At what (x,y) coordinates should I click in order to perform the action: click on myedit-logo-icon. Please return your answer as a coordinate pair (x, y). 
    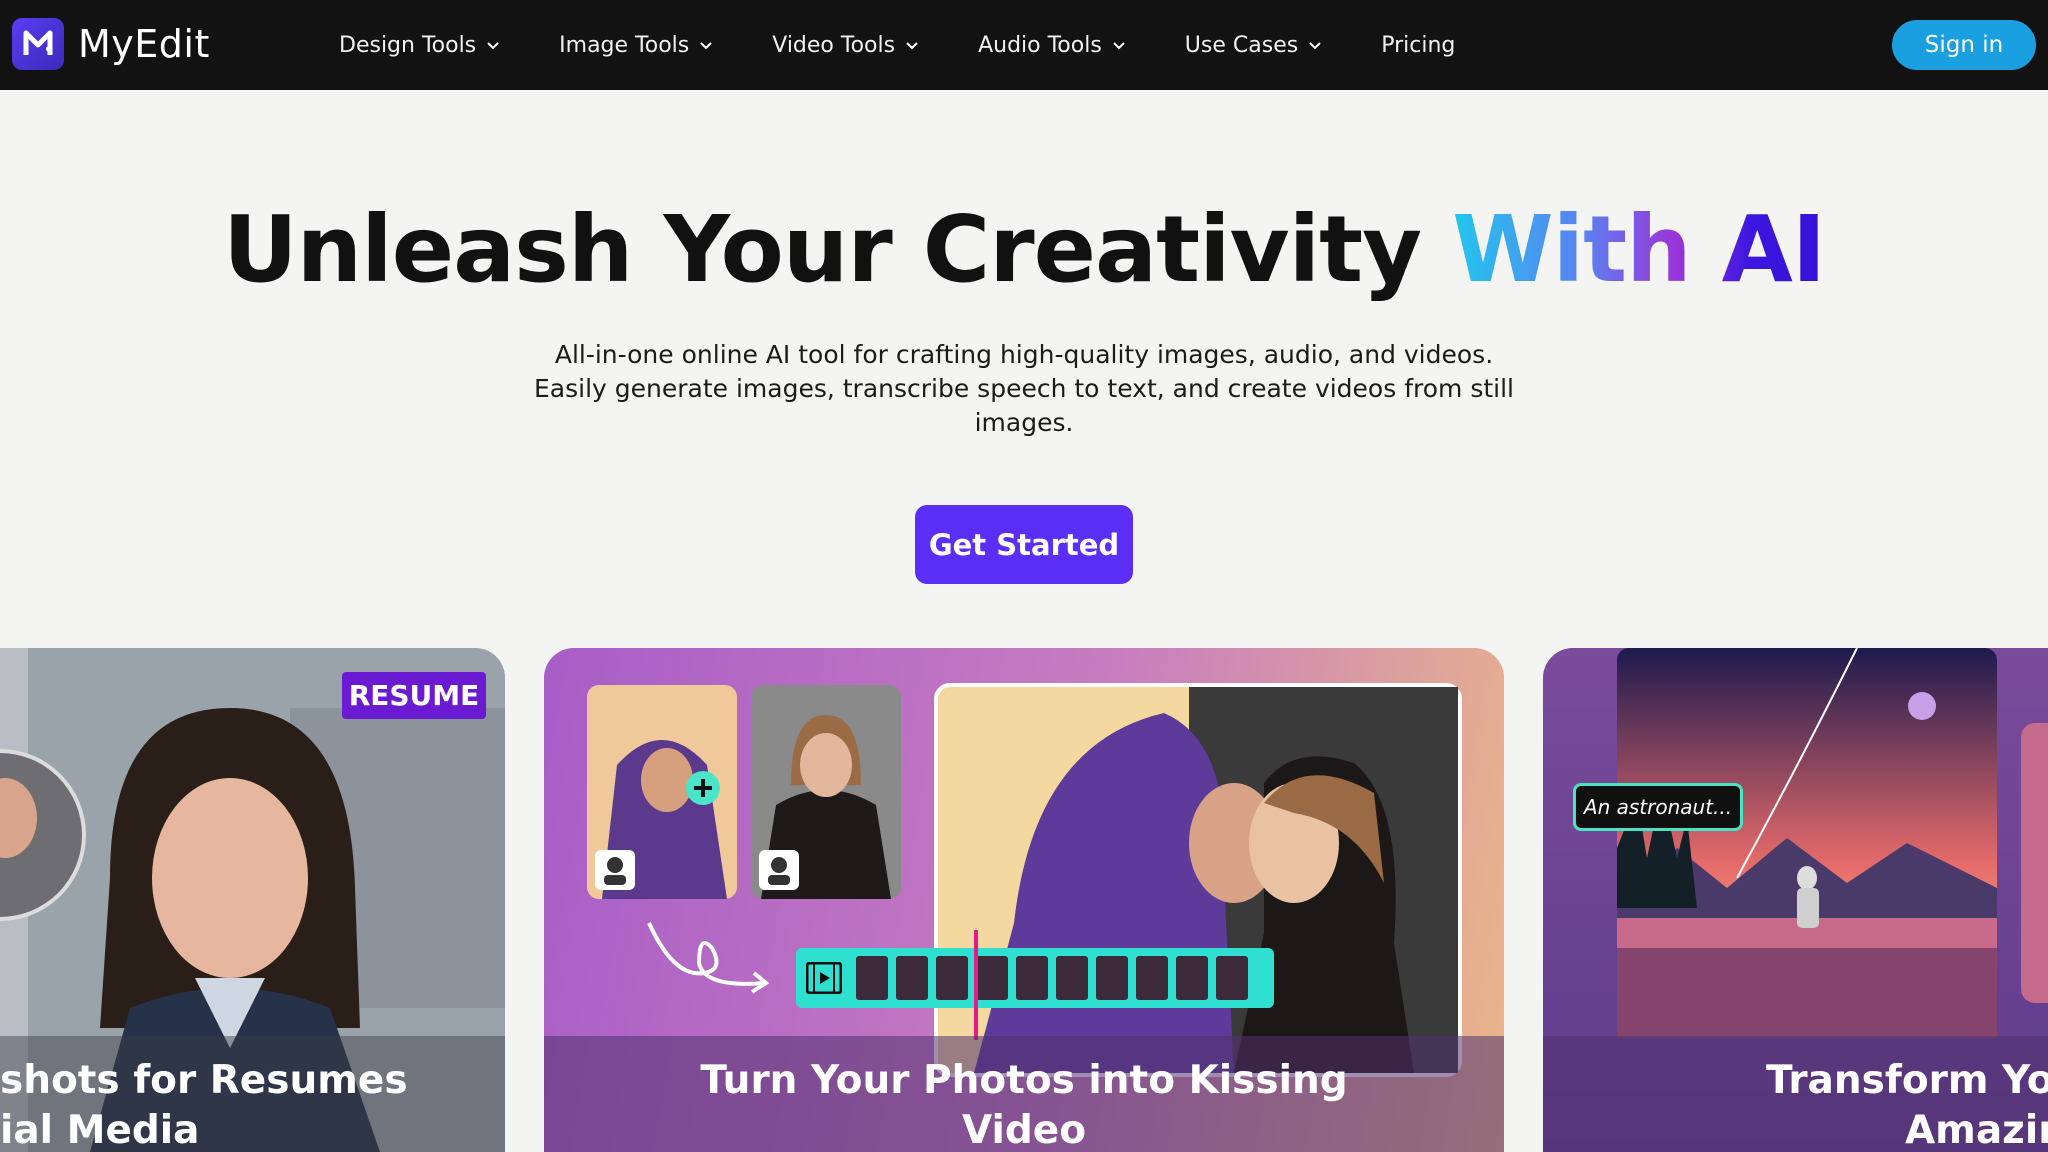
    Looking at the image, I should click on (38, 44).